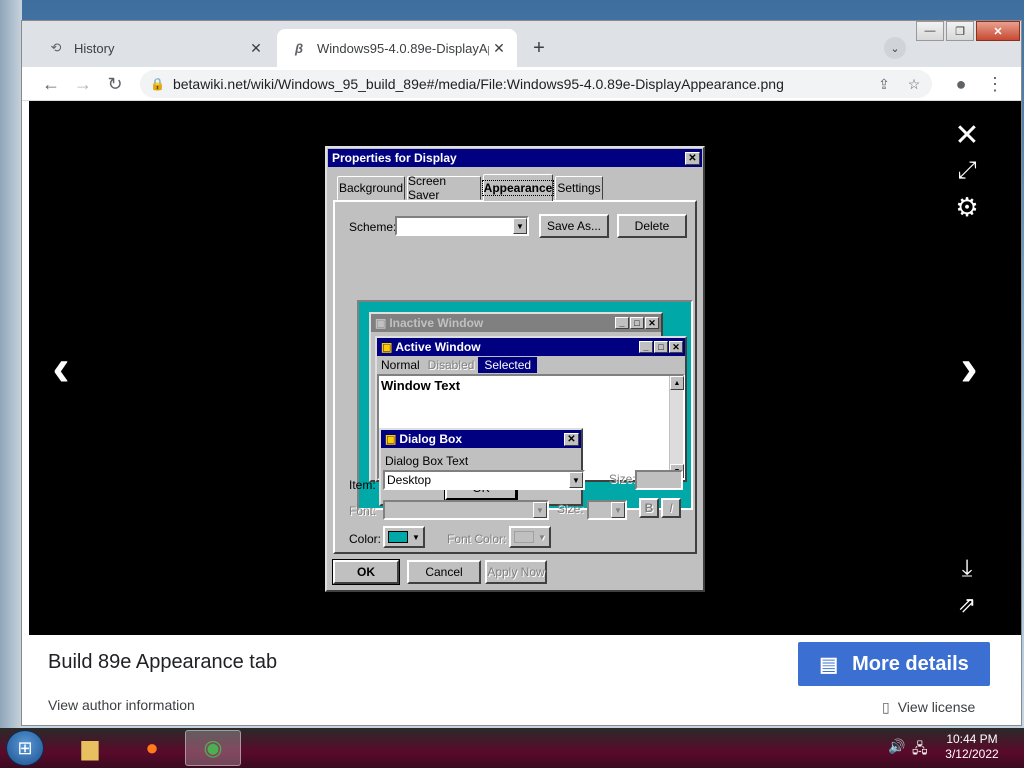 The image size is (1024, 768). What do you see at coordinates (61, 368) in the screenshot?
I see `previous-image-chevron-icon: ‹` at bounding box center [61, 368].